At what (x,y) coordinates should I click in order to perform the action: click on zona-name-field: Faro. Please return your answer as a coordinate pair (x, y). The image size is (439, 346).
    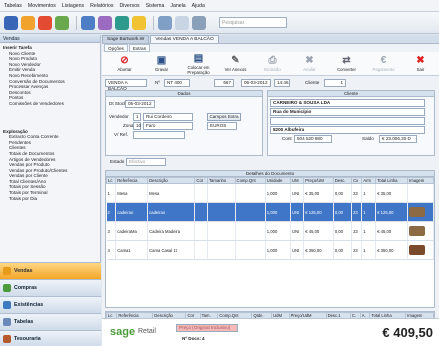
    Looking at the image, I should click on (168, 126).